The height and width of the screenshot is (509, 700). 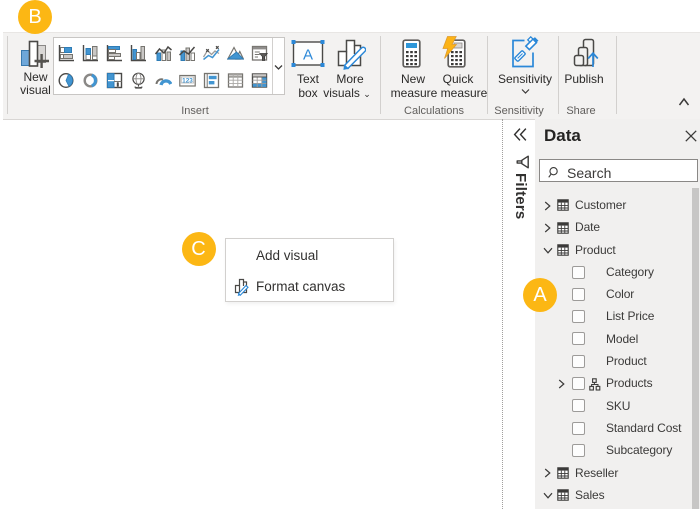 What do you see at coordinates (308, 55) in the screenshot?
I see `svg-text: A` at bounding box center [308, 55].